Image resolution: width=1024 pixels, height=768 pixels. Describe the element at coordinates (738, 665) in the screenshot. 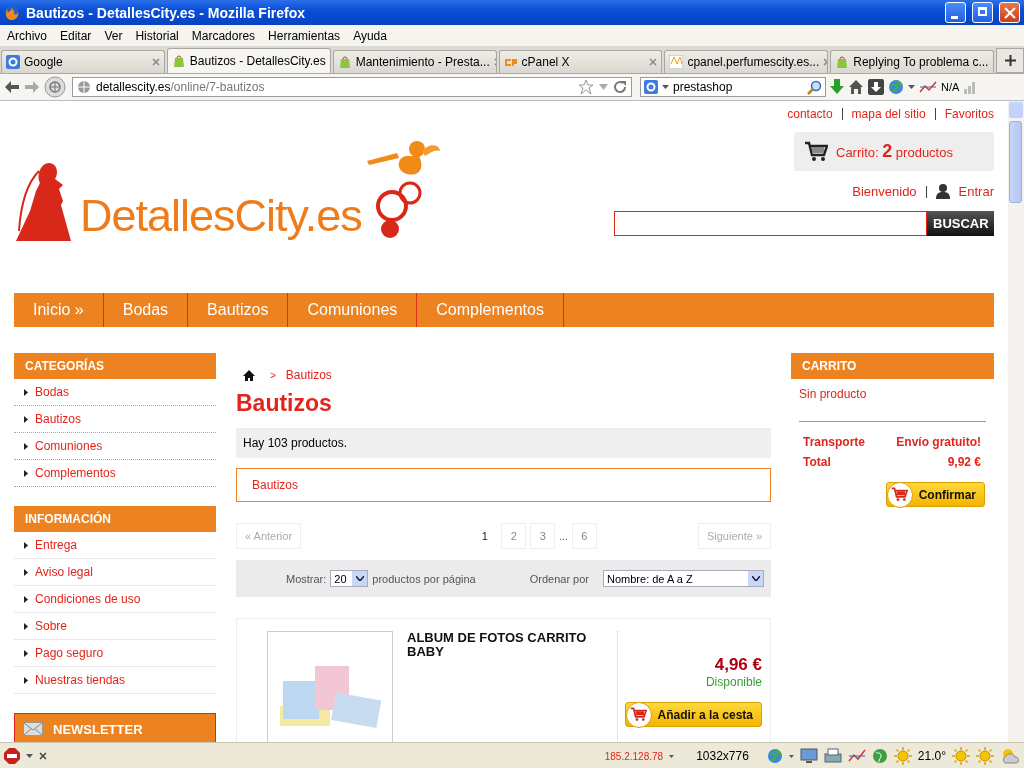

I see `product-price: 4,96 €` at that location.